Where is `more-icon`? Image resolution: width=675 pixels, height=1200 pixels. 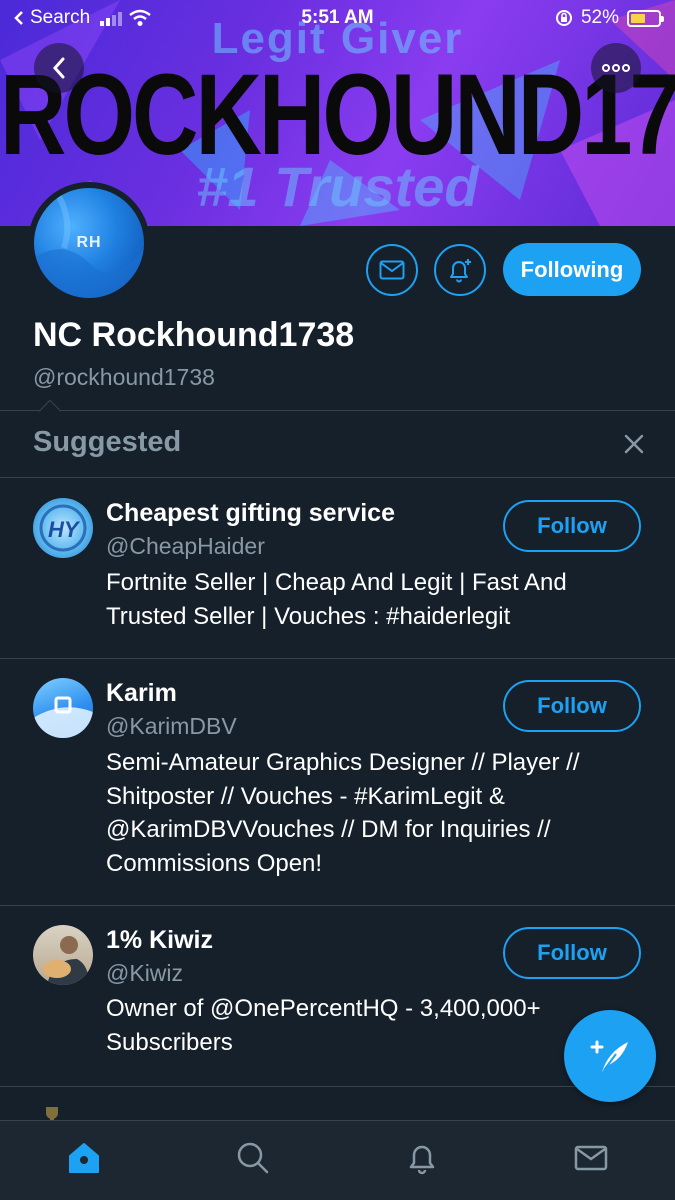
more-icon is located at coordinates (616, 68).